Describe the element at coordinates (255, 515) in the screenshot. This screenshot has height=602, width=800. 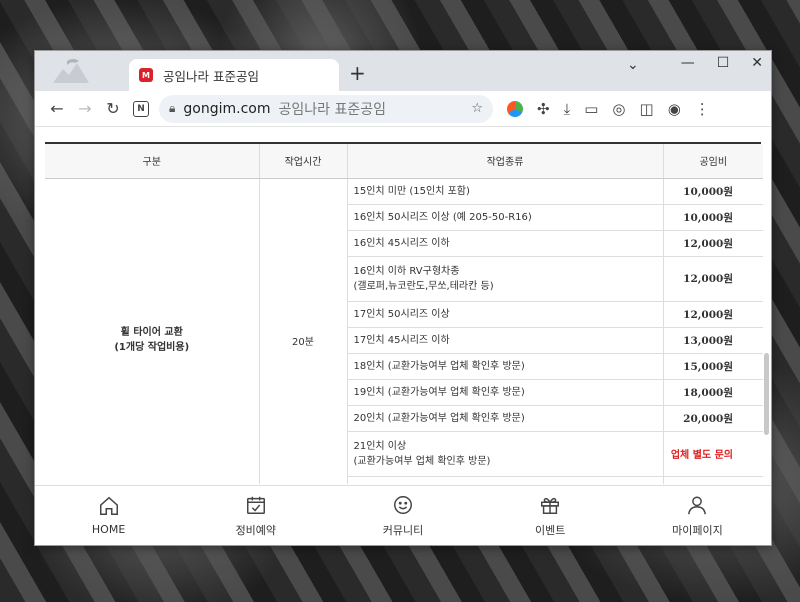
I see `nav-reservation: 정비예약` at that location.